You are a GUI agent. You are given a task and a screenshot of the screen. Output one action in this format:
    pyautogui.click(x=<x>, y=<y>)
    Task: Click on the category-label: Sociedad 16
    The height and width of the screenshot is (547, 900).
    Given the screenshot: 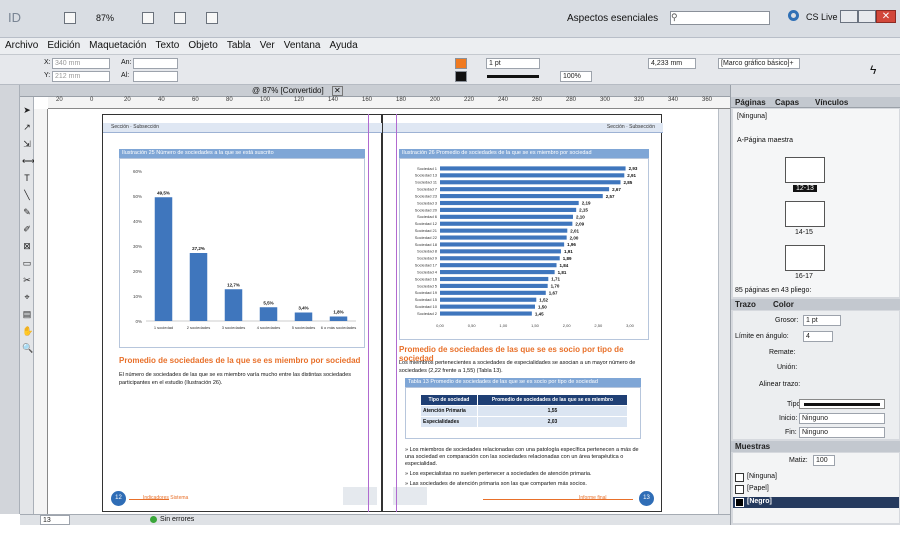 What is the action you would take?
    pyautogui.click(x=426, y=278)
    